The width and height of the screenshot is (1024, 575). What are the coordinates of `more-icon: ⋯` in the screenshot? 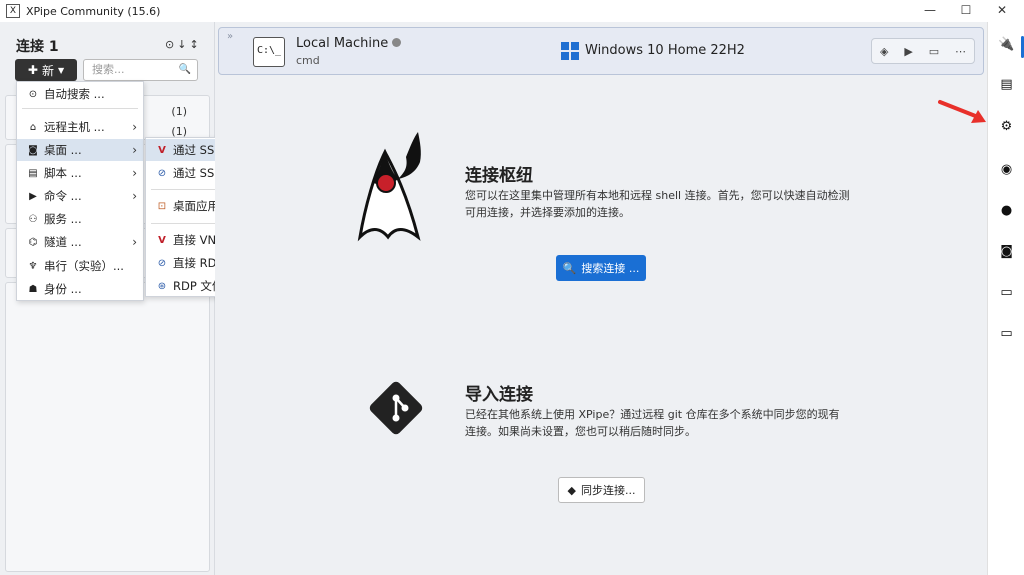 It's located at (960, 51).